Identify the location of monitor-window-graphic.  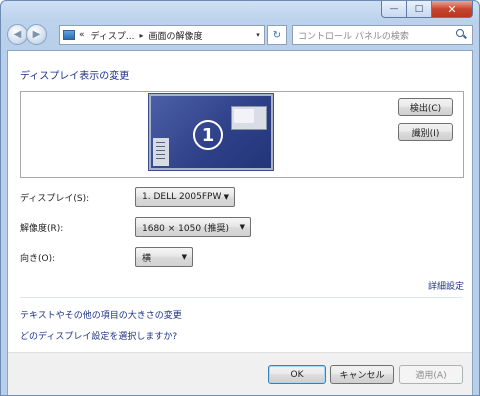
(249, 118).